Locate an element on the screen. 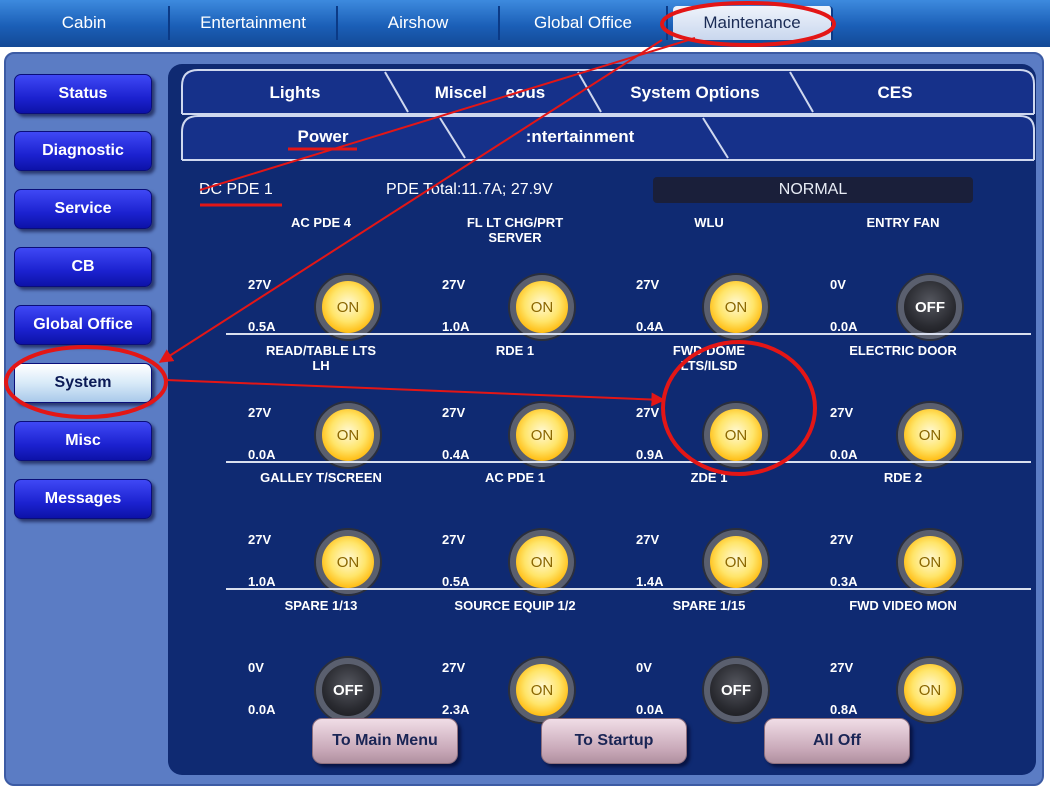  tab-entertainment: Entertainment is located at coordinates (254, 23).